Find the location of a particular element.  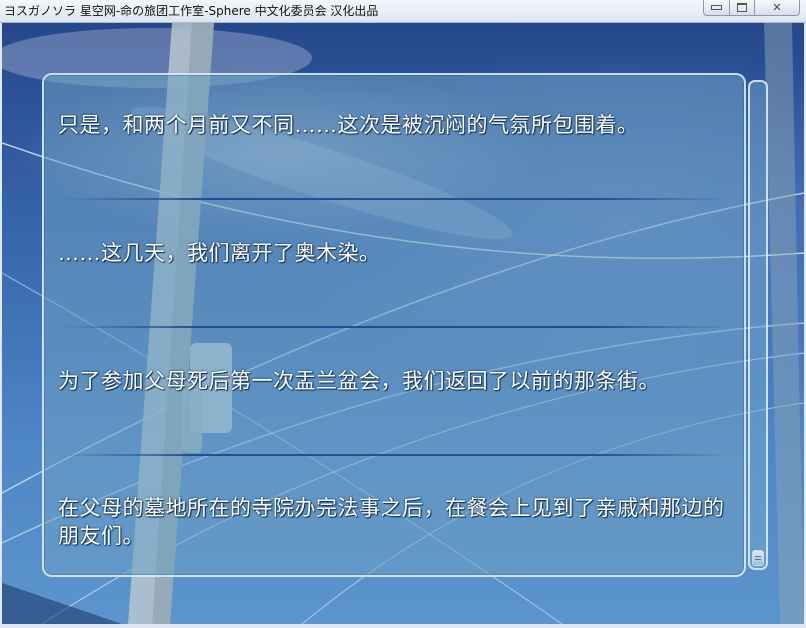

minimize-button is located at coordinates (716, 8).